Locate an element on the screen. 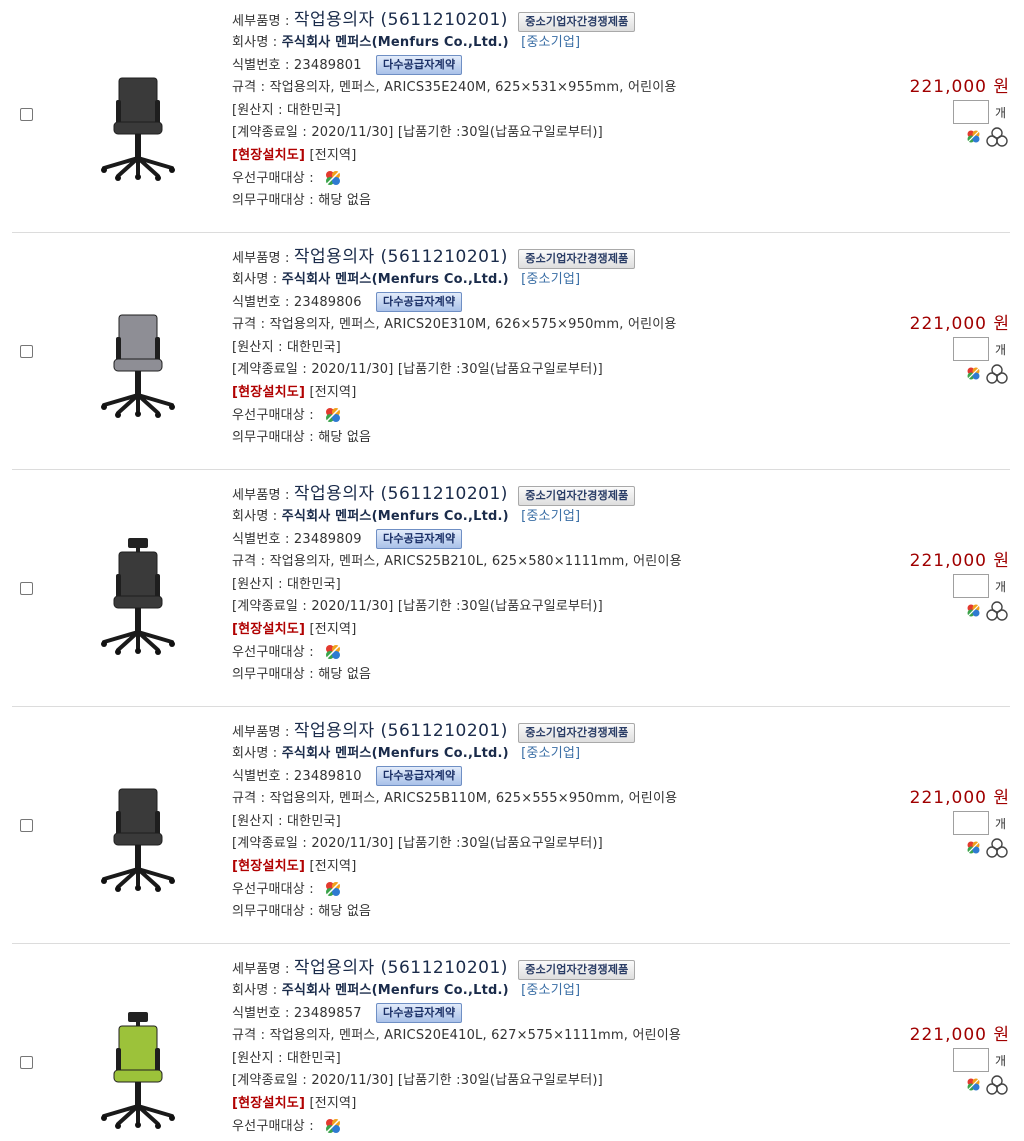  id-no-value: 23489809 is located at coordinates (327, 539).